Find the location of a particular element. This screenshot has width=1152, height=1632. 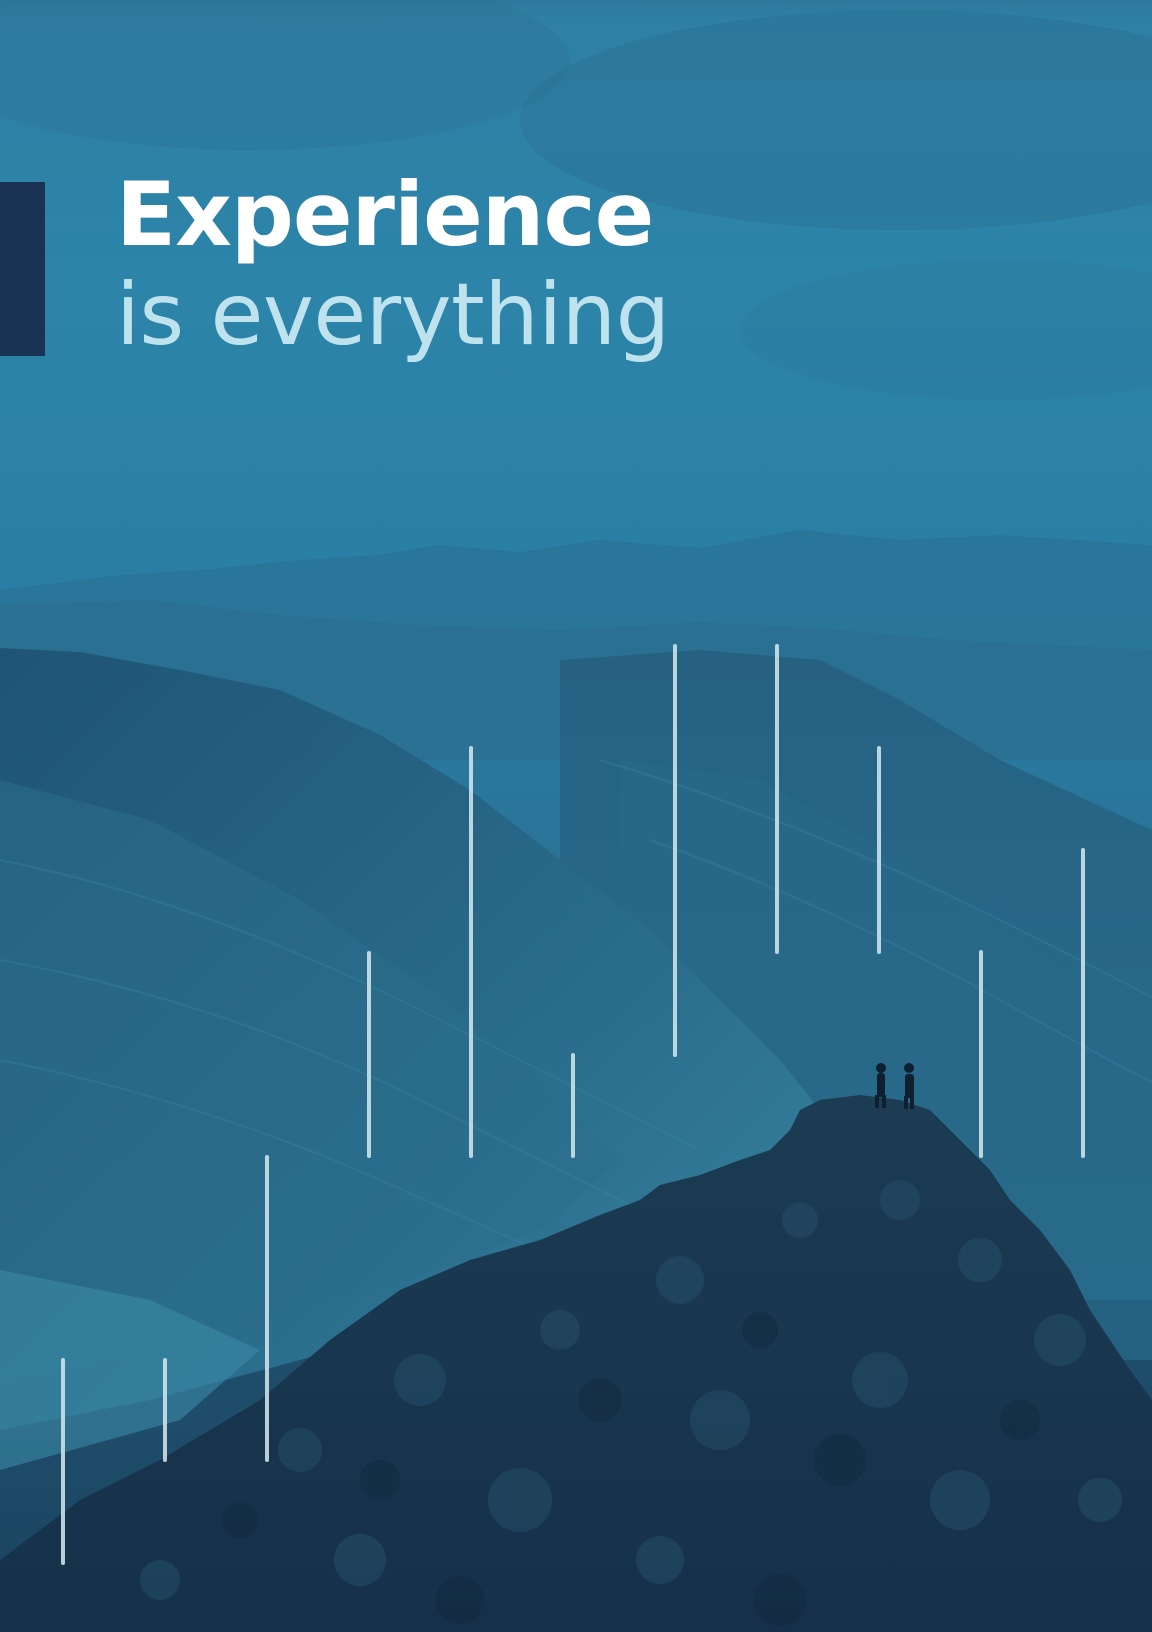

headline: Experience is everything is located at coordinates (466, 264).